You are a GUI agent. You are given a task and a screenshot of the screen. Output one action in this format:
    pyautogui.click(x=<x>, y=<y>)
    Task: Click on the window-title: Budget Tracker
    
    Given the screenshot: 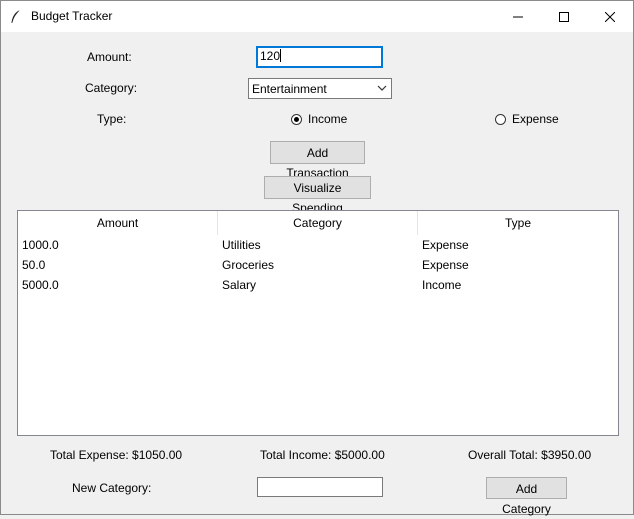 What is the action you would take?
    pyautogui.click(x=72, y=16)
    